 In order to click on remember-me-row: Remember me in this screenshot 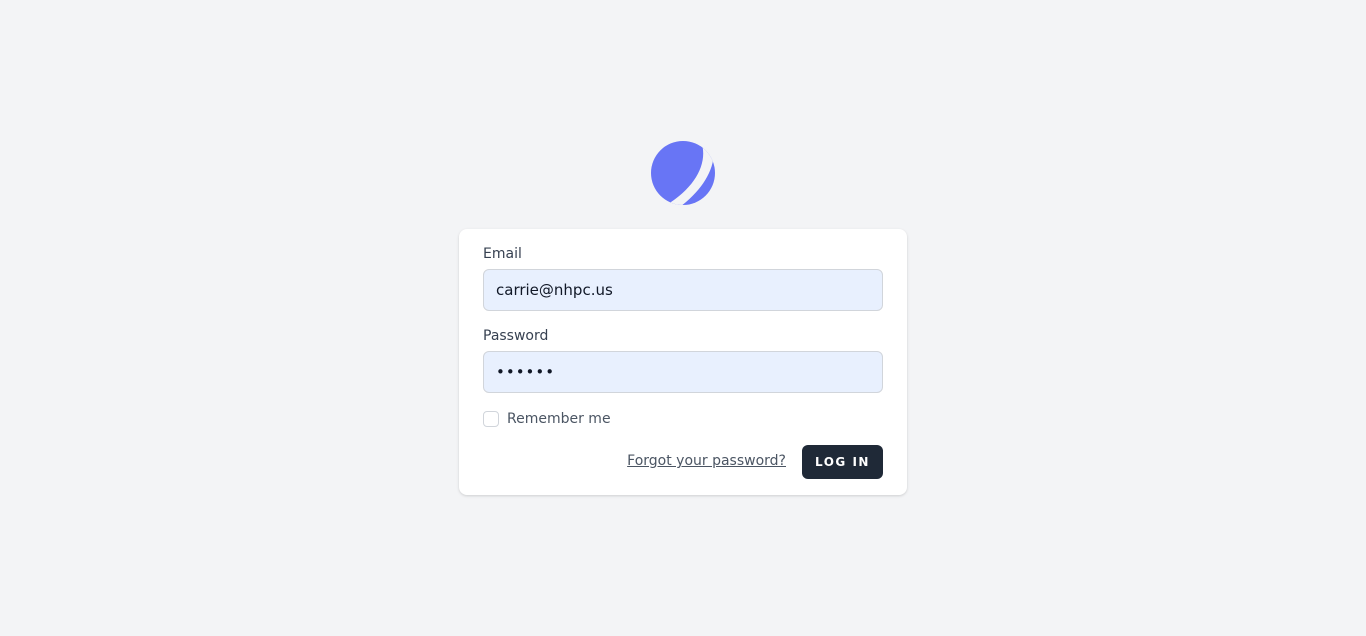, I will do `click(547, 419)`.